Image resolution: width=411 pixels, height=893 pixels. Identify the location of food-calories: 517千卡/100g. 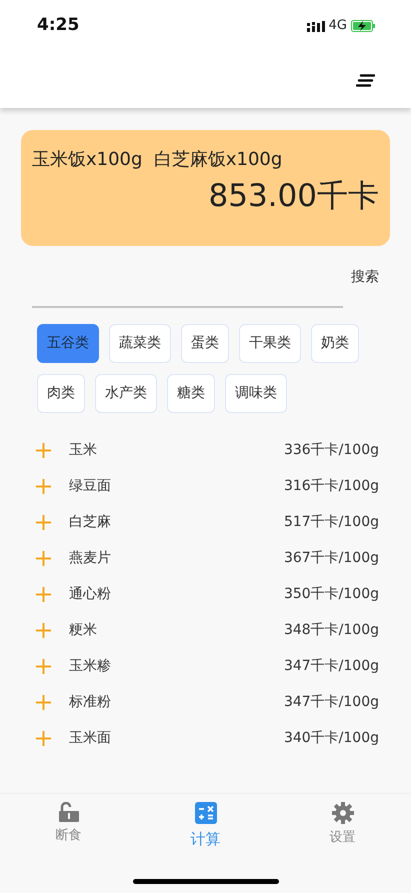
(331, 522).